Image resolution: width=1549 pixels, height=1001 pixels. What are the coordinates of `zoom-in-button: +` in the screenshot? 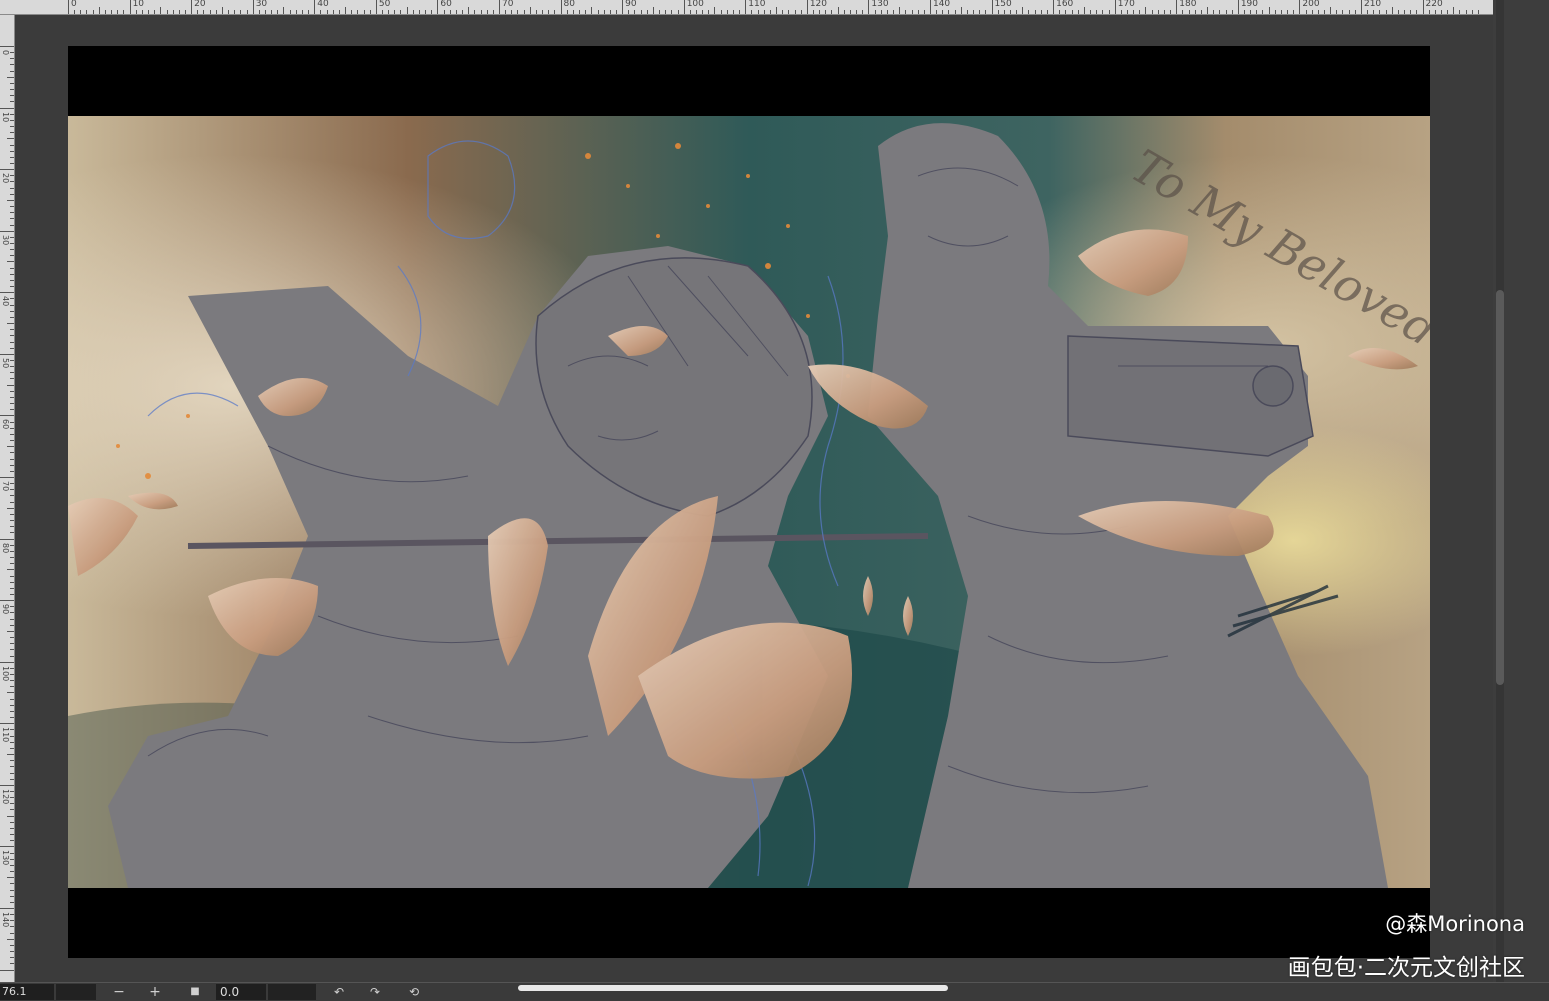 It's located at (155, 992).